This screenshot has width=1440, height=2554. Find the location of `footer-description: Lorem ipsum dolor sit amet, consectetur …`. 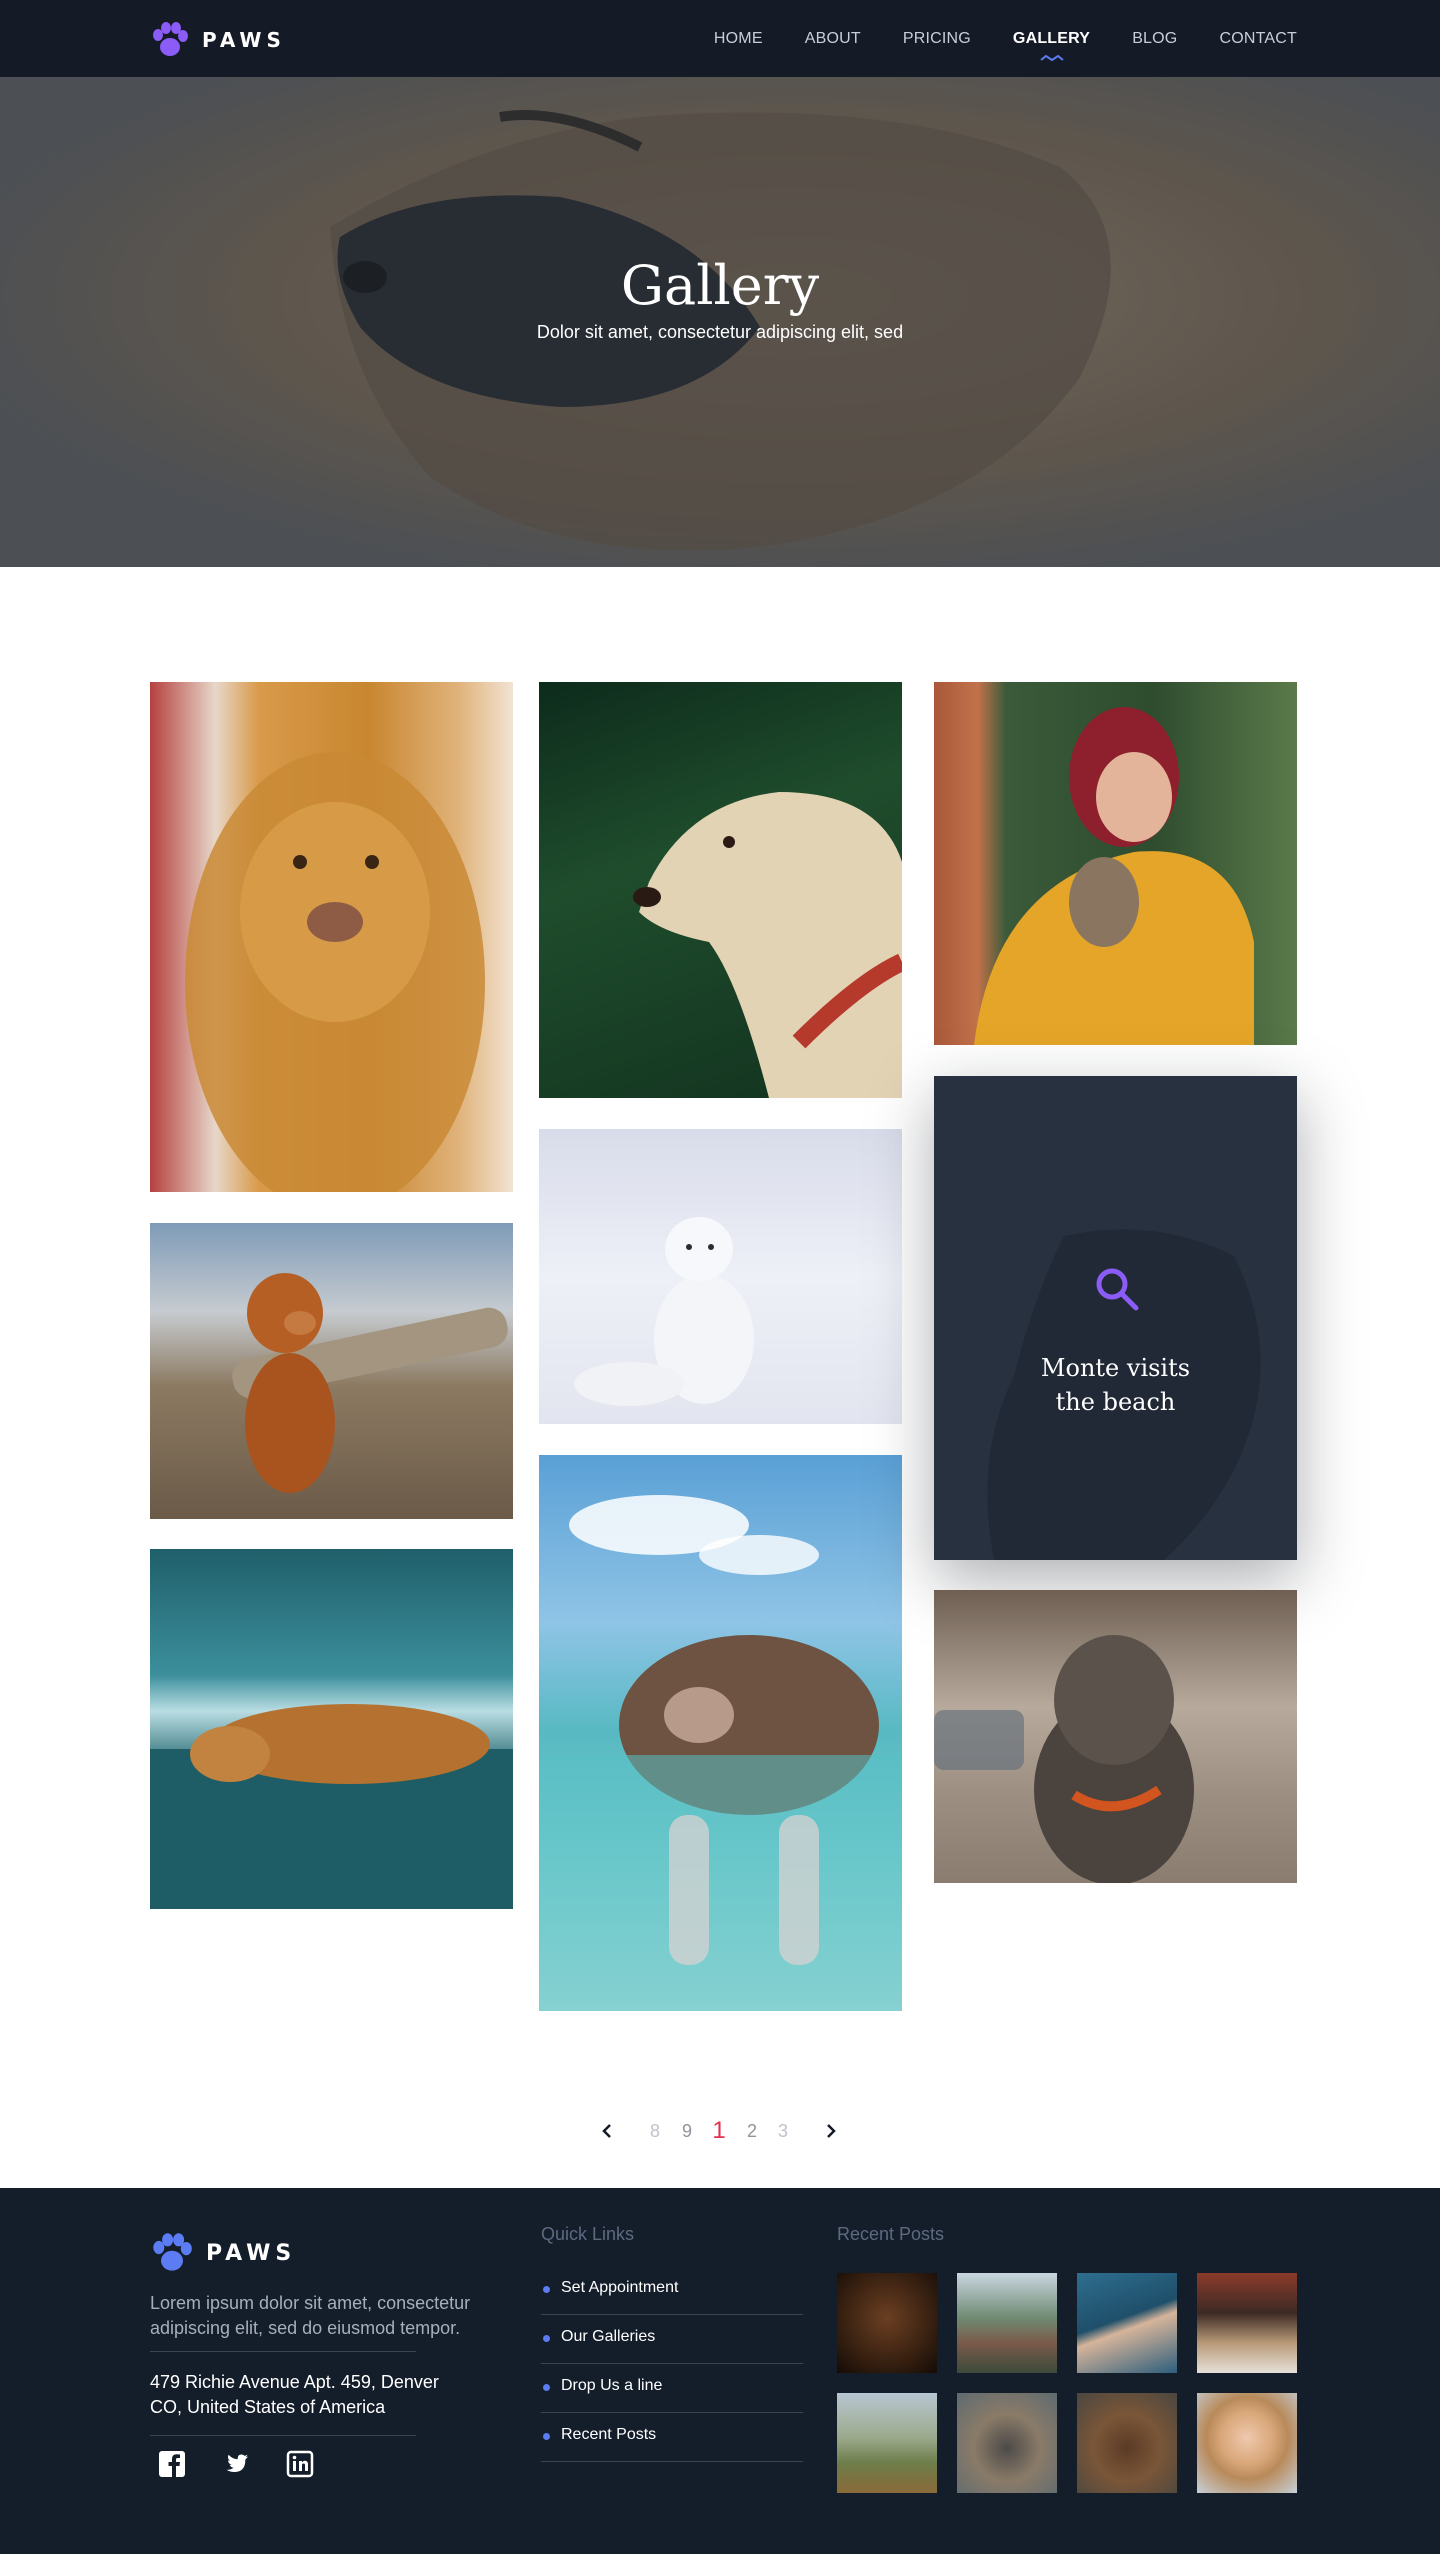

footer-description: Lorem ipsum dolor sit amet, consectetur … is located at coordinates (310, 2315).